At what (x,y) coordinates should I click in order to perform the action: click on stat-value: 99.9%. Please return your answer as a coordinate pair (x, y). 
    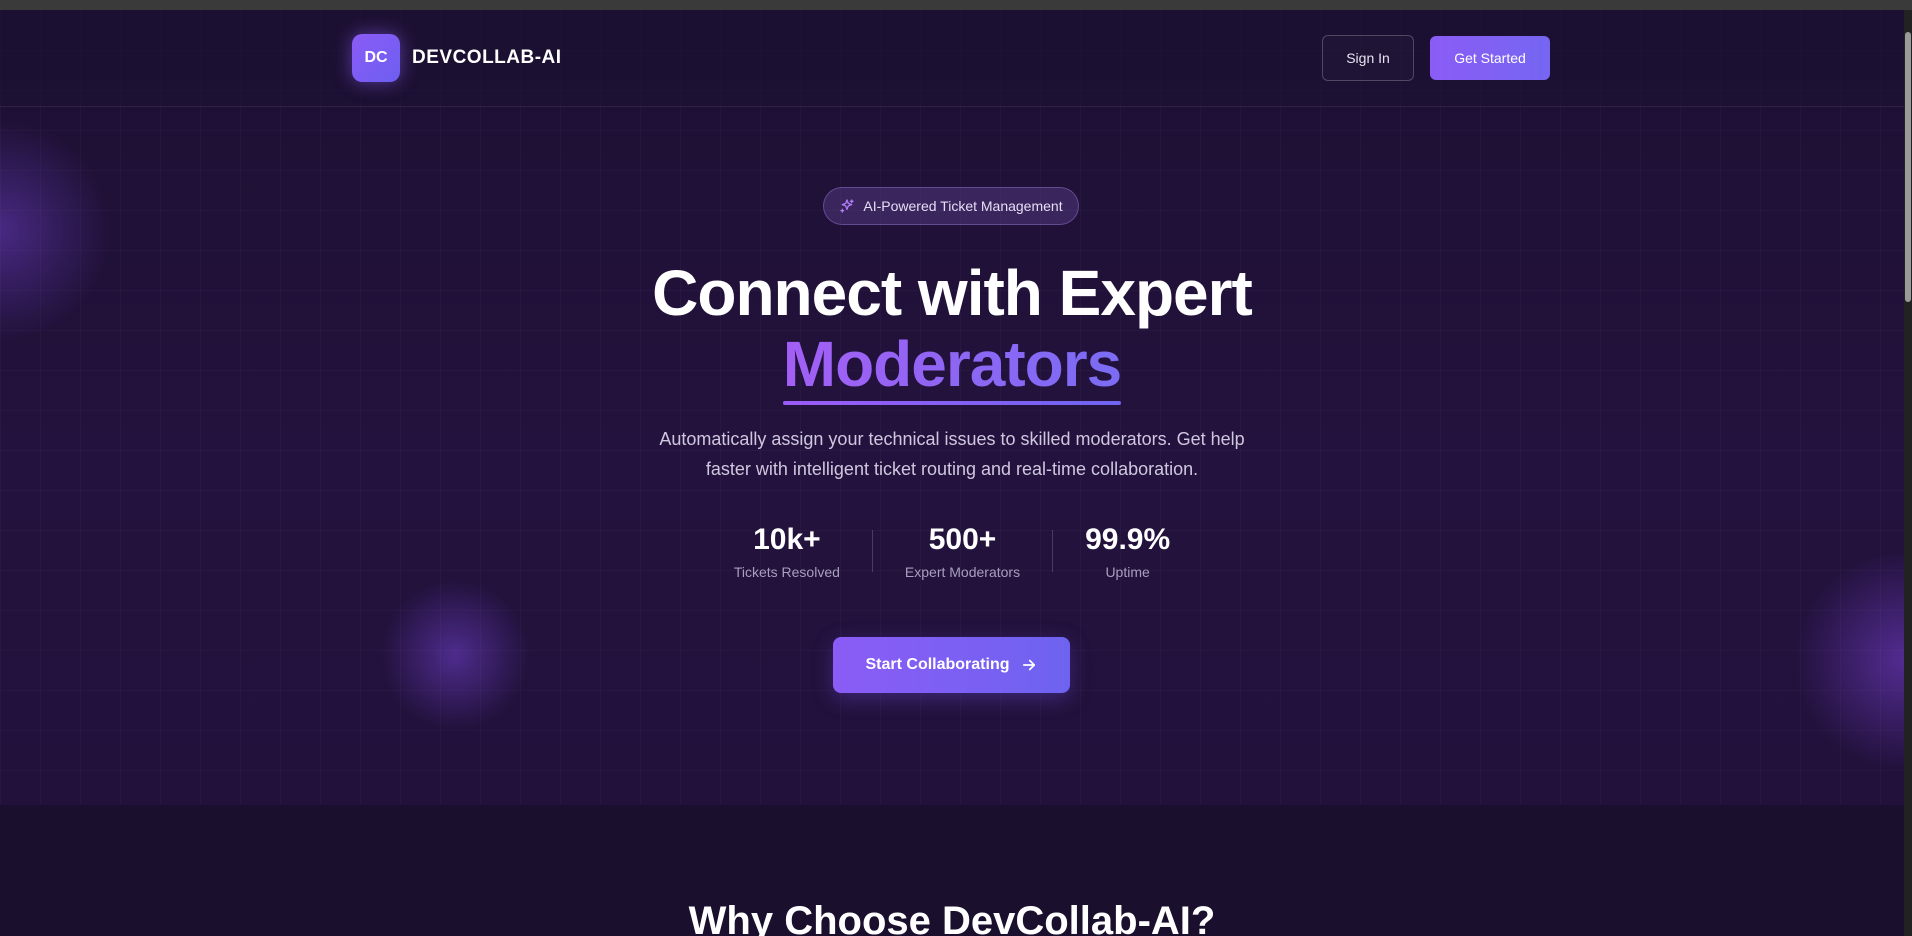
    Looking at the image, I should click on (1128, 539).